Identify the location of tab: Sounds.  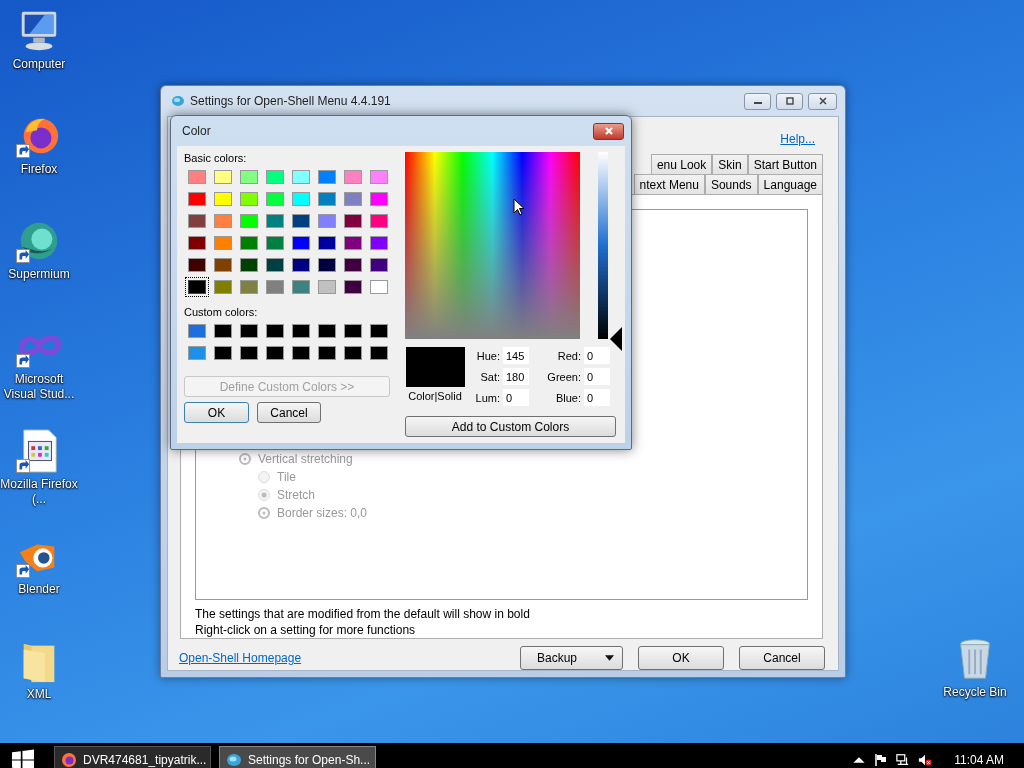
(731, 184).